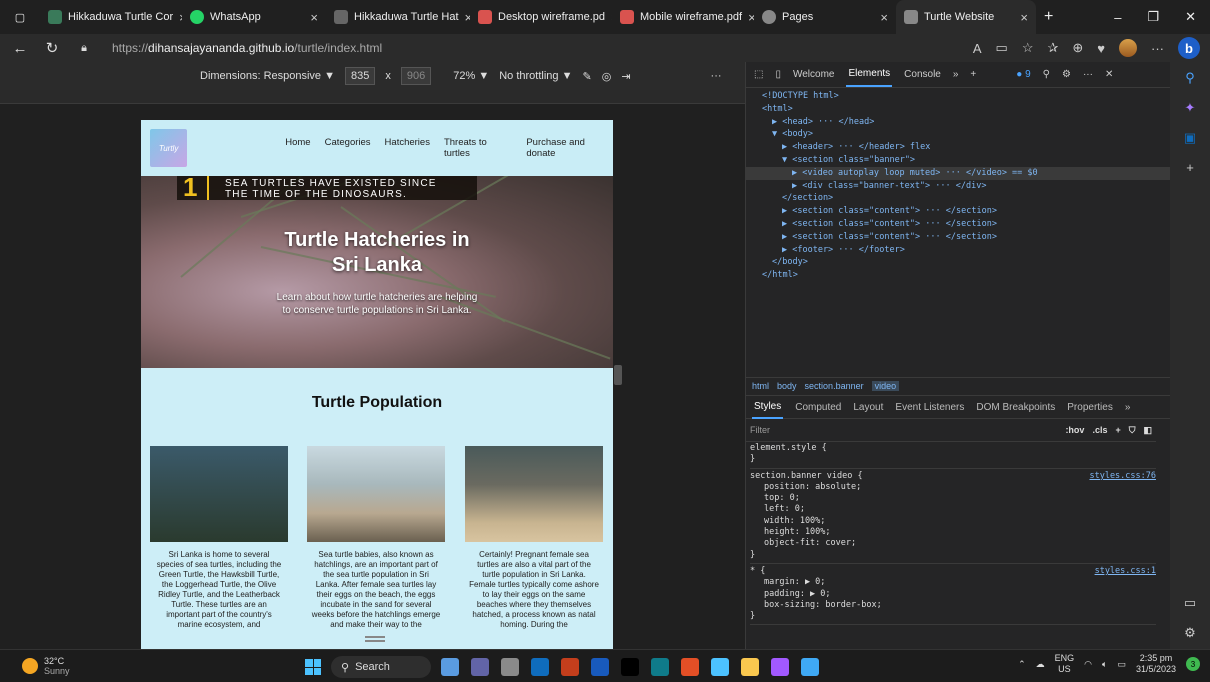  I want to click on height-input: 906, so click(416, 76).